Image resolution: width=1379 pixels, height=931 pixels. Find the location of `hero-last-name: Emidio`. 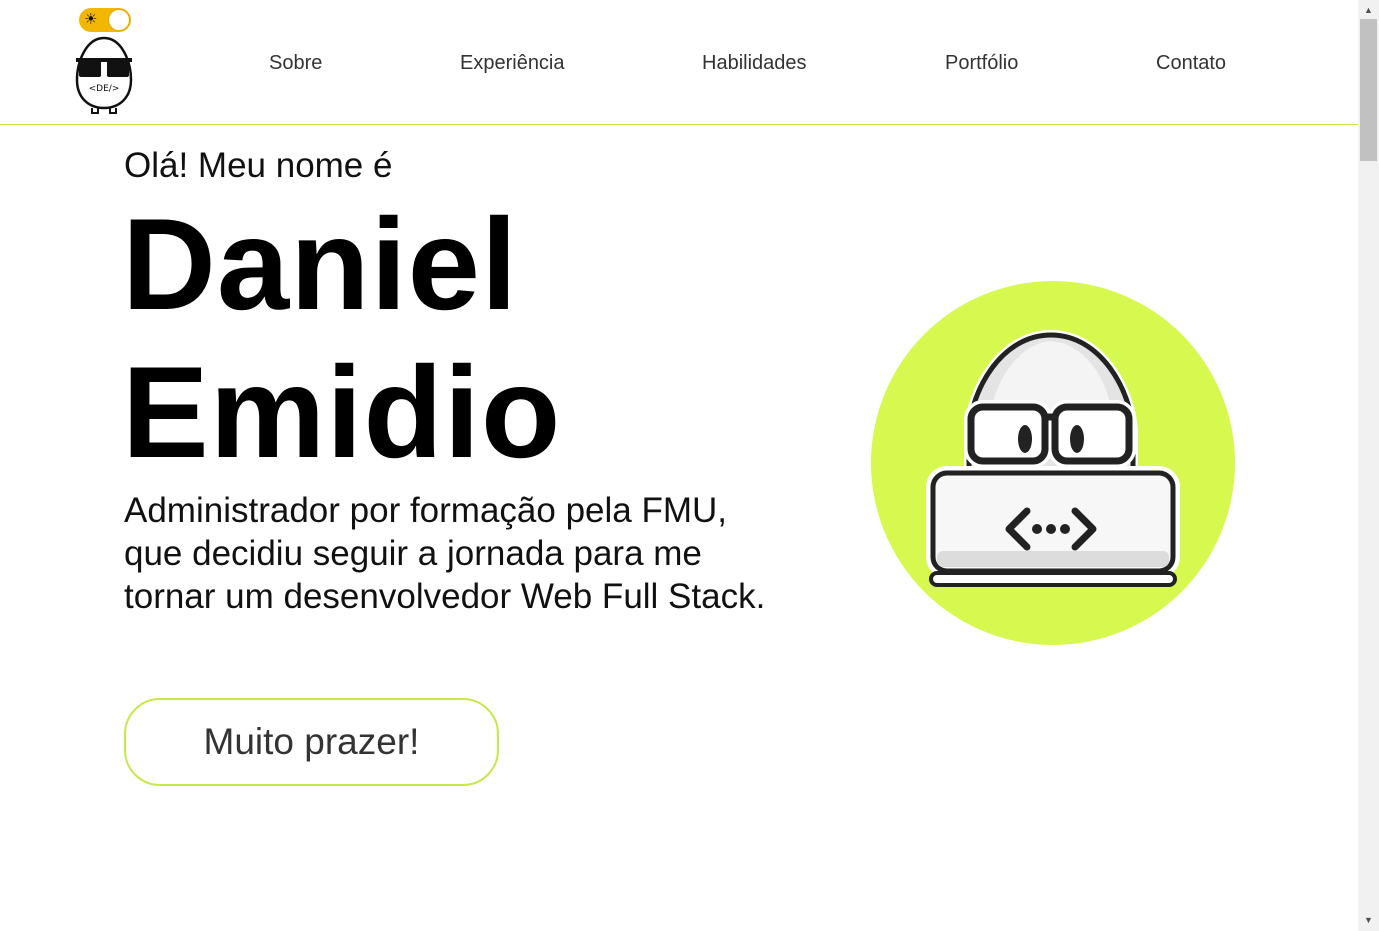

hero-last-name: Emidio is located at coordinates (342, 412).